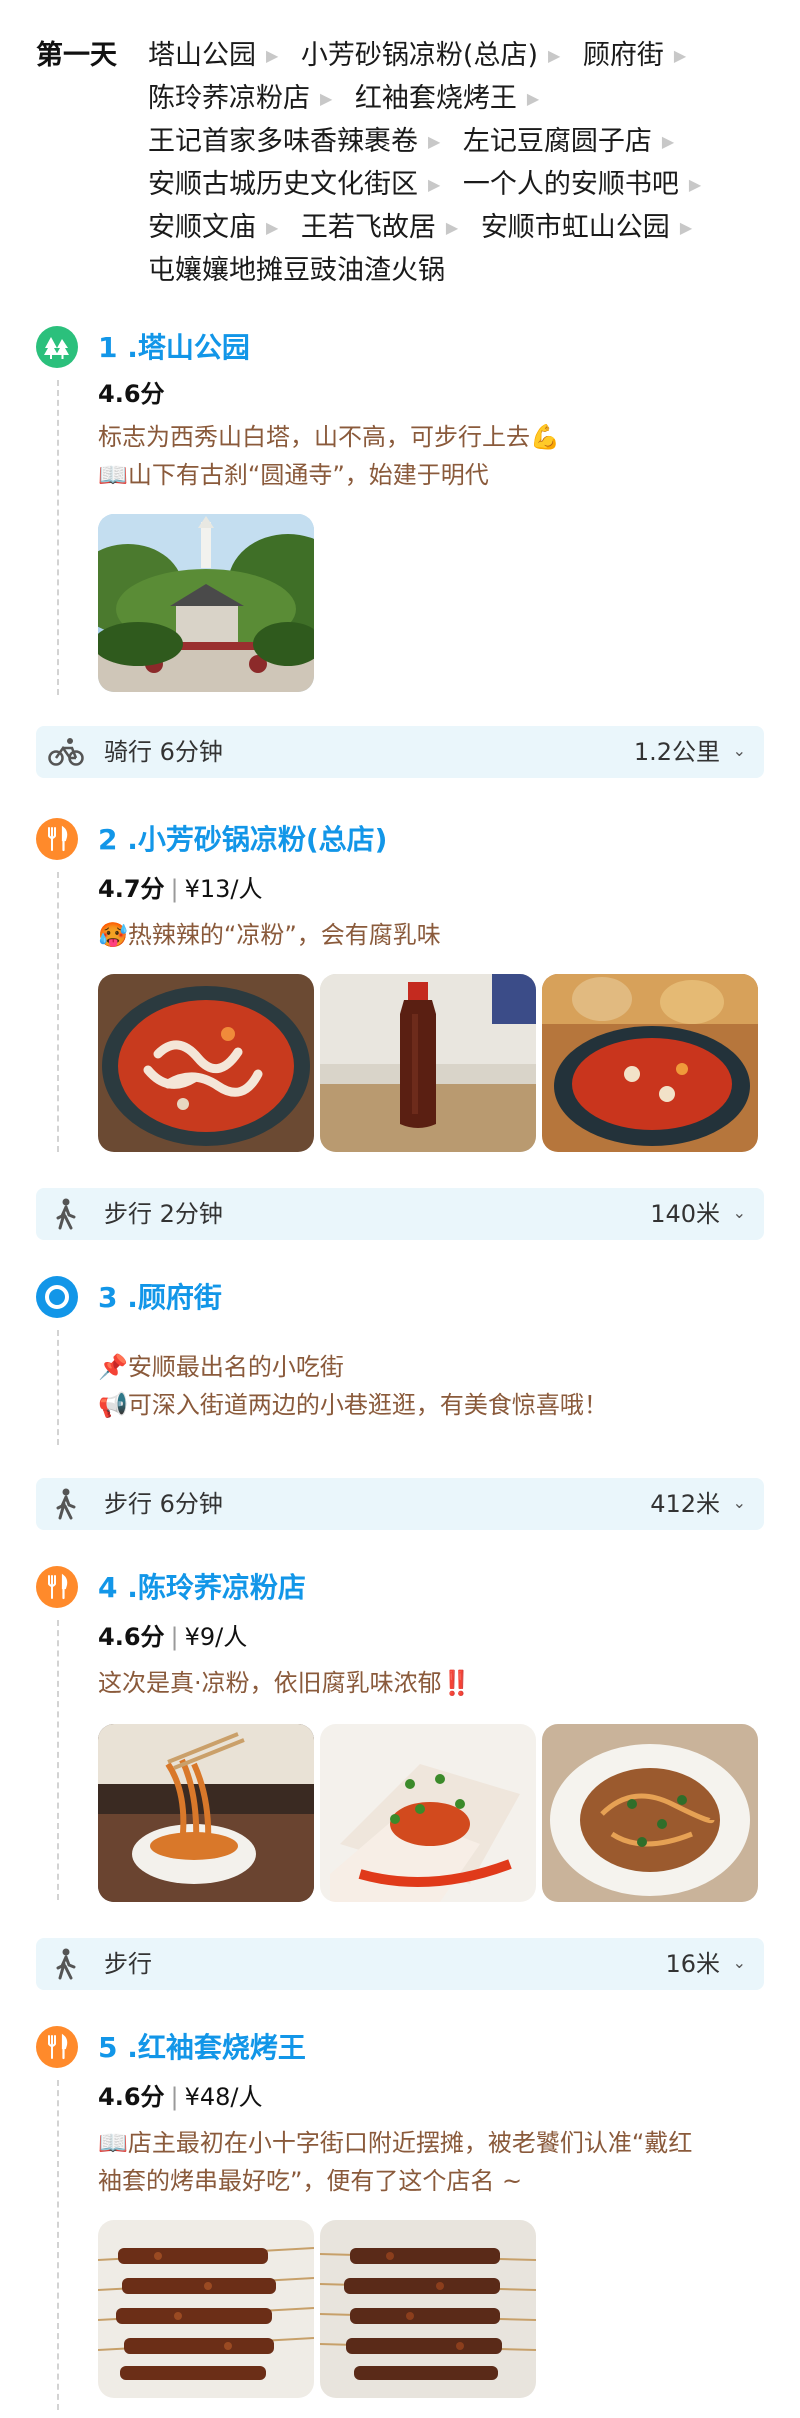 The height and width of the screenshot is (2418, 800). Describe the element at coordinates (206, 1063) in the screenshot. I see `clay-pot-liangfen-photo` at that location.